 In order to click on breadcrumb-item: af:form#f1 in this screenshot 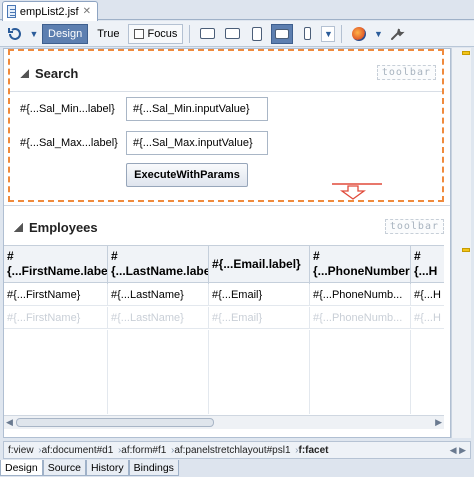, I will do `click(145, 450)`.